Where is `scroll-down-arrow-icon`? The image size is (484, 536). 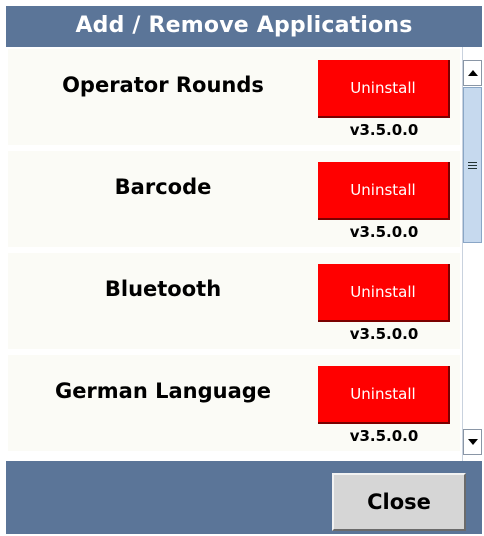 scroll-down-arrow-icon is located at coordinates (472, 442).